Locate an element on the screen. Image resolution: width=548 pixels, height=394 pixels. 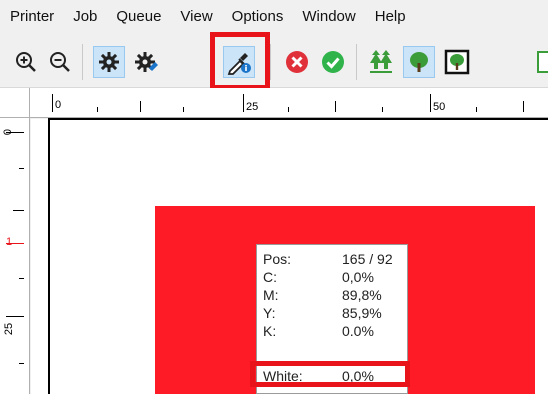
info-row-y: Y: 85,9% is located at coordinates (333, 314).